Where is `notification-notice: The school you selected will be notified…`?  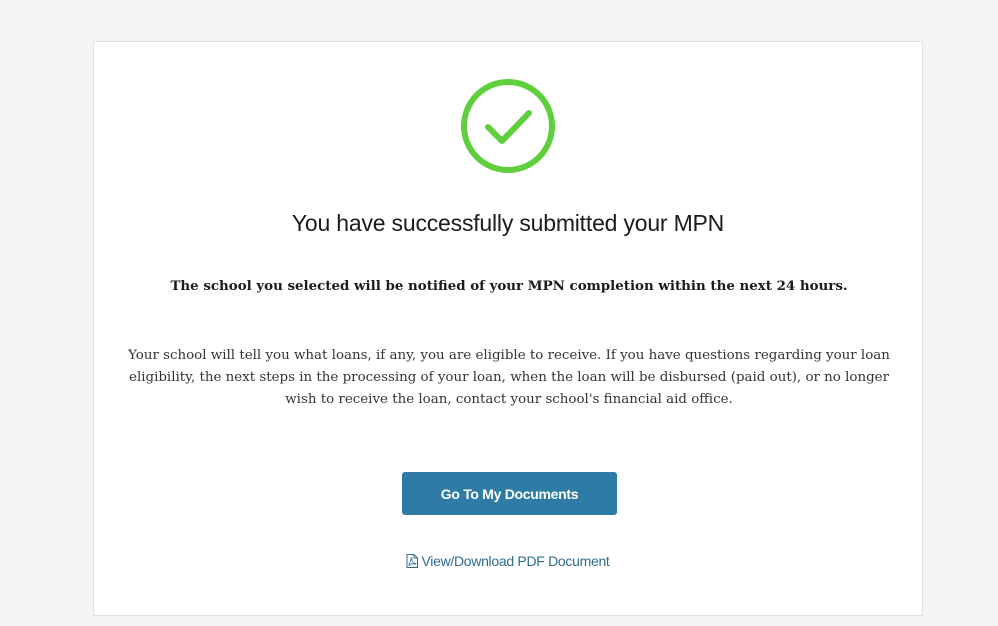 notification-notice: The school you selected will be notified… is located at coordinates (509, 286).